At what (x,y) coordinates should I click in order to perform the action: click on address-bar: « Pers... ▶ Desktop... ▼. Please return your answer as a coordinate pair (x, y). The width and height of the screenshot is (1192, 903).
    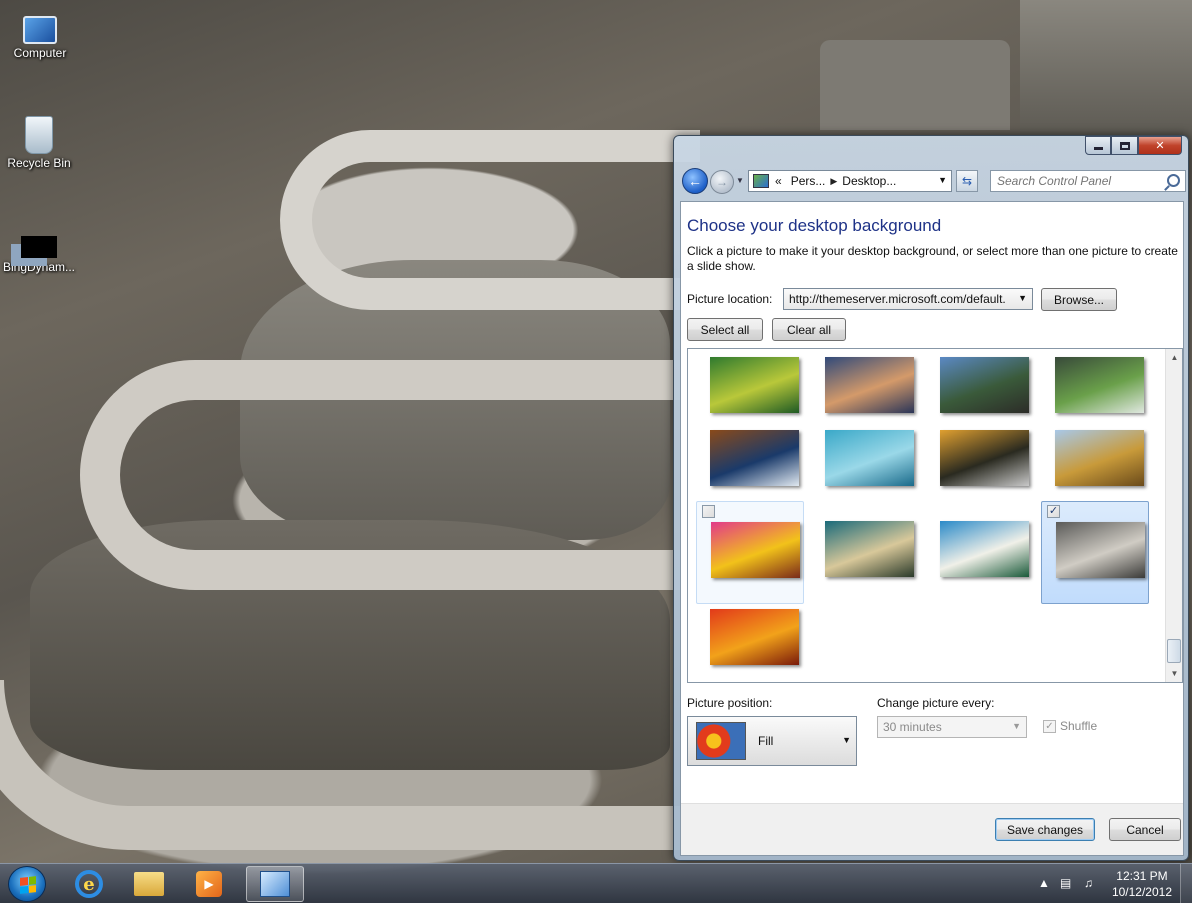
    Looking at the image, I should click on (850, 181).